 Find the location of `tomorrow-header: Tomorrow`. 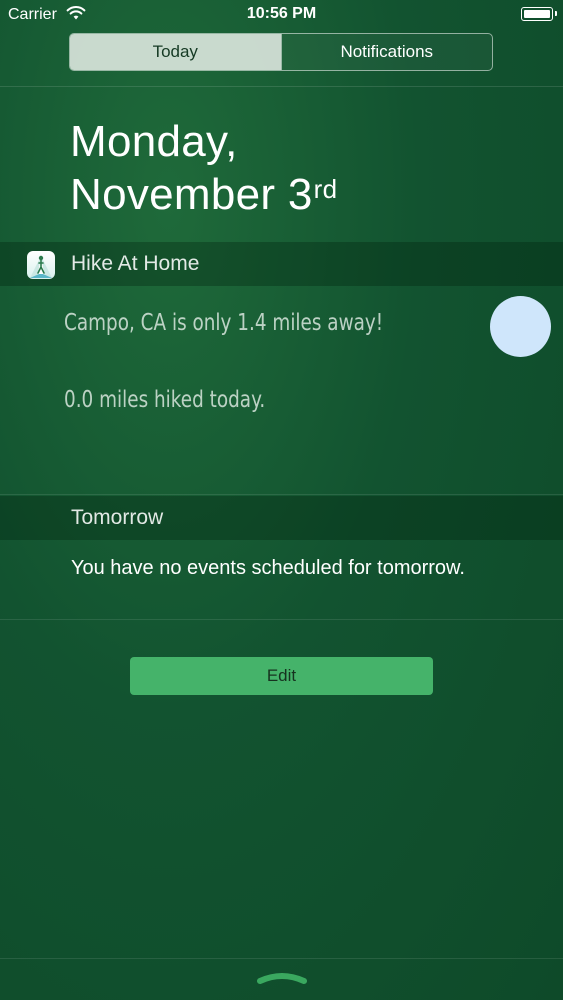

tomorrow-header: Tomorrow is located at coordinates (281, 518).